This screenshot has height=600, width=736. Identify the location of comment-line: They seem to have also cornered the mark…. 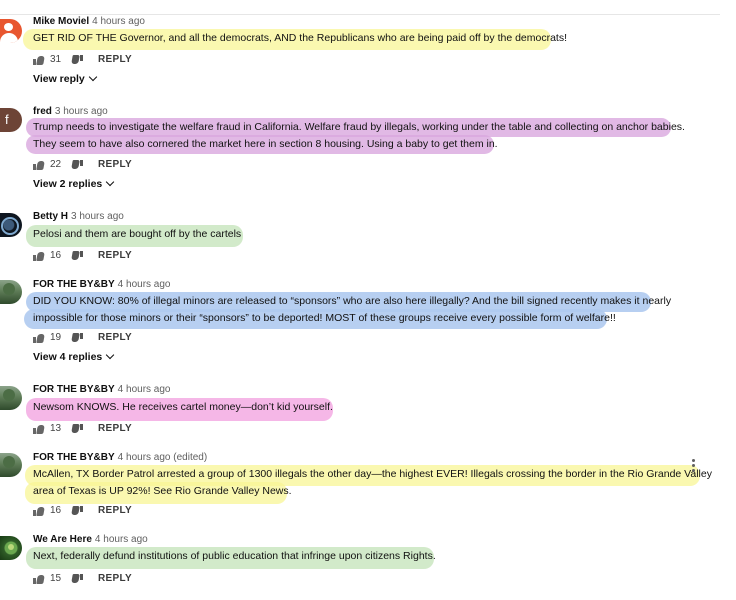
(265, 144).